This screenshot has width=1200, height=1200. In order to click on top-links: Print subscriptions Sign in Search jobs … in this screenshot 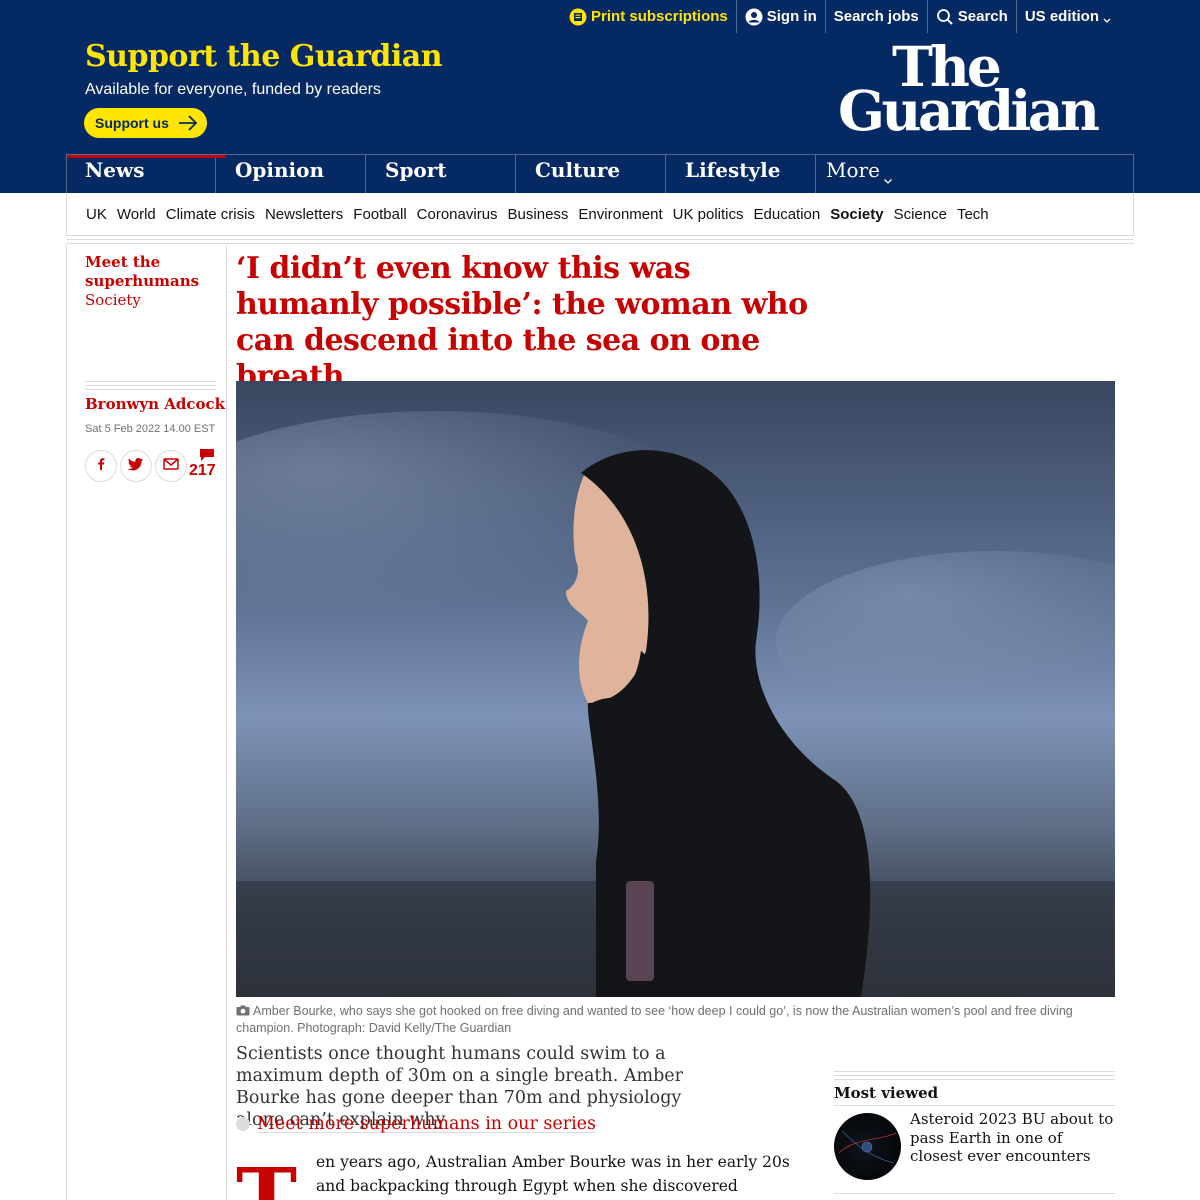, I will do `click(840, 16)`.